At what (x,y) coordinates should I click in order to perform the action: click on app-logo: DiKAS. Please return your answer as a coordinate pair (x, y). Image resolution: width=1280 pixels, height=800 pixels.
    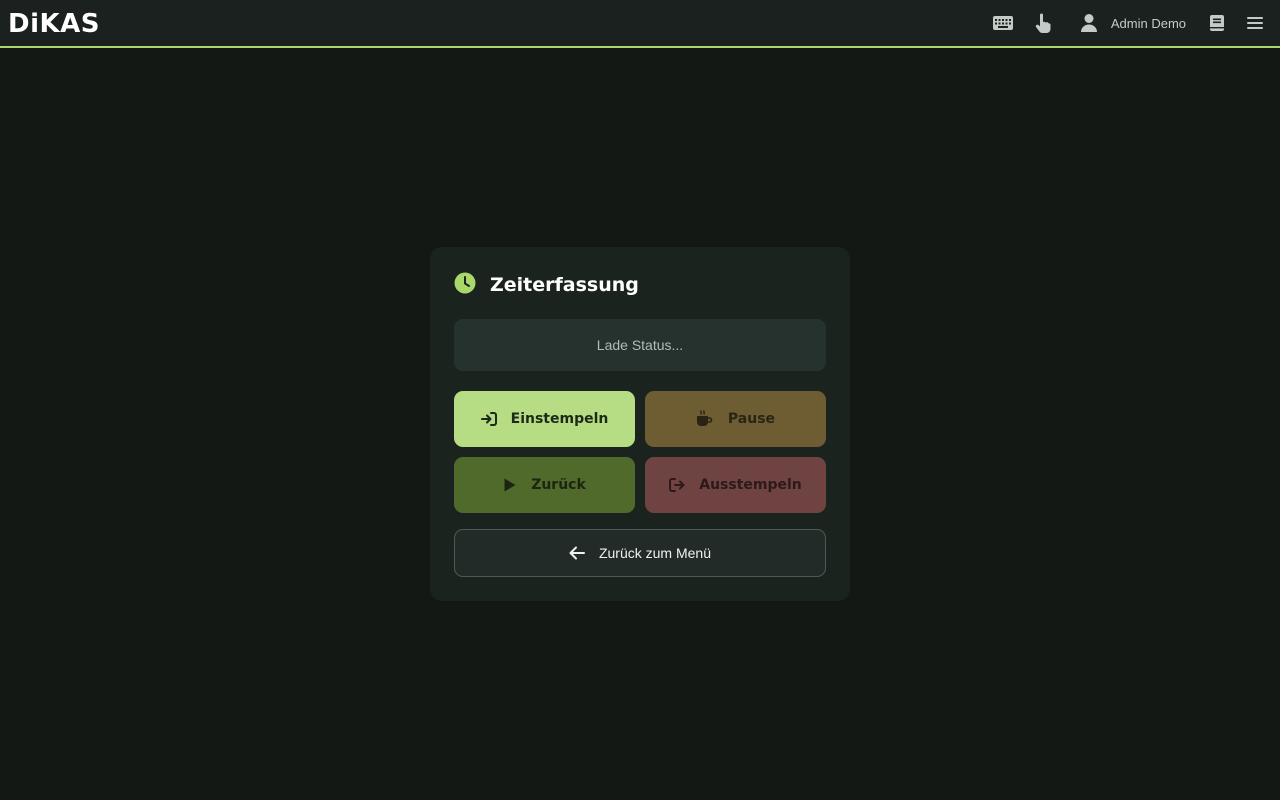
    Looking at the image, I should click on (54, 24).